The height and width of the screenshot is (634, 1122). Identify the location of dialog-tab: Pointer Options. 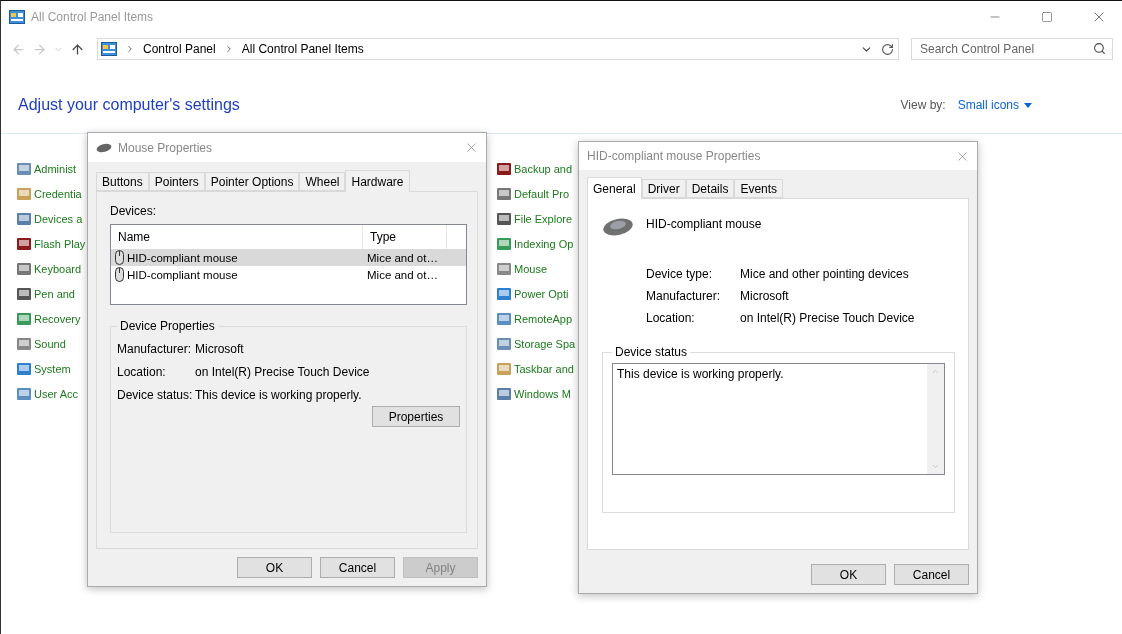
(252, 181).